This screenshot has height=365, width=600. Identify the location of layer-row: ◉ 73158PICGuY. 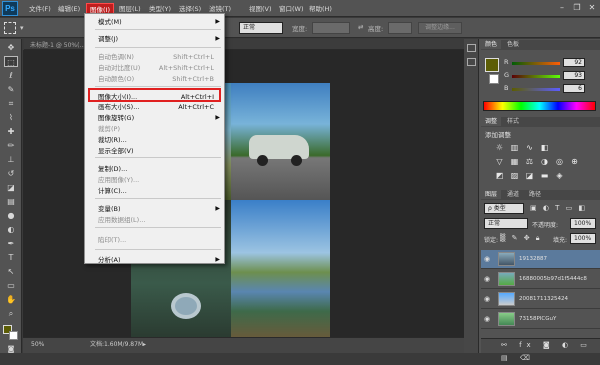
(540, 319).